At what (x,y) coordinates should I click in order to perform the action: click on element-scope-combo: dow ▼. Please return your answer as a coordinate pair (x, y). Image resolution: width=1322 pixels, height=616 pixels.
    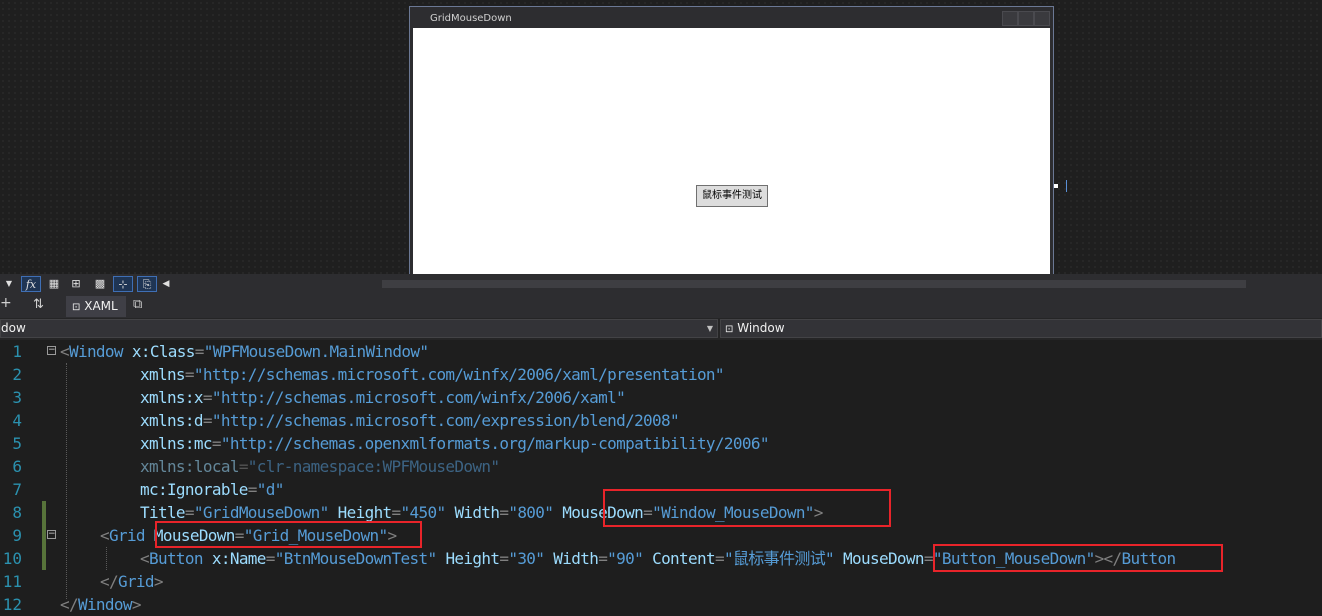
    Looking at the image, I should click on (359, 328).